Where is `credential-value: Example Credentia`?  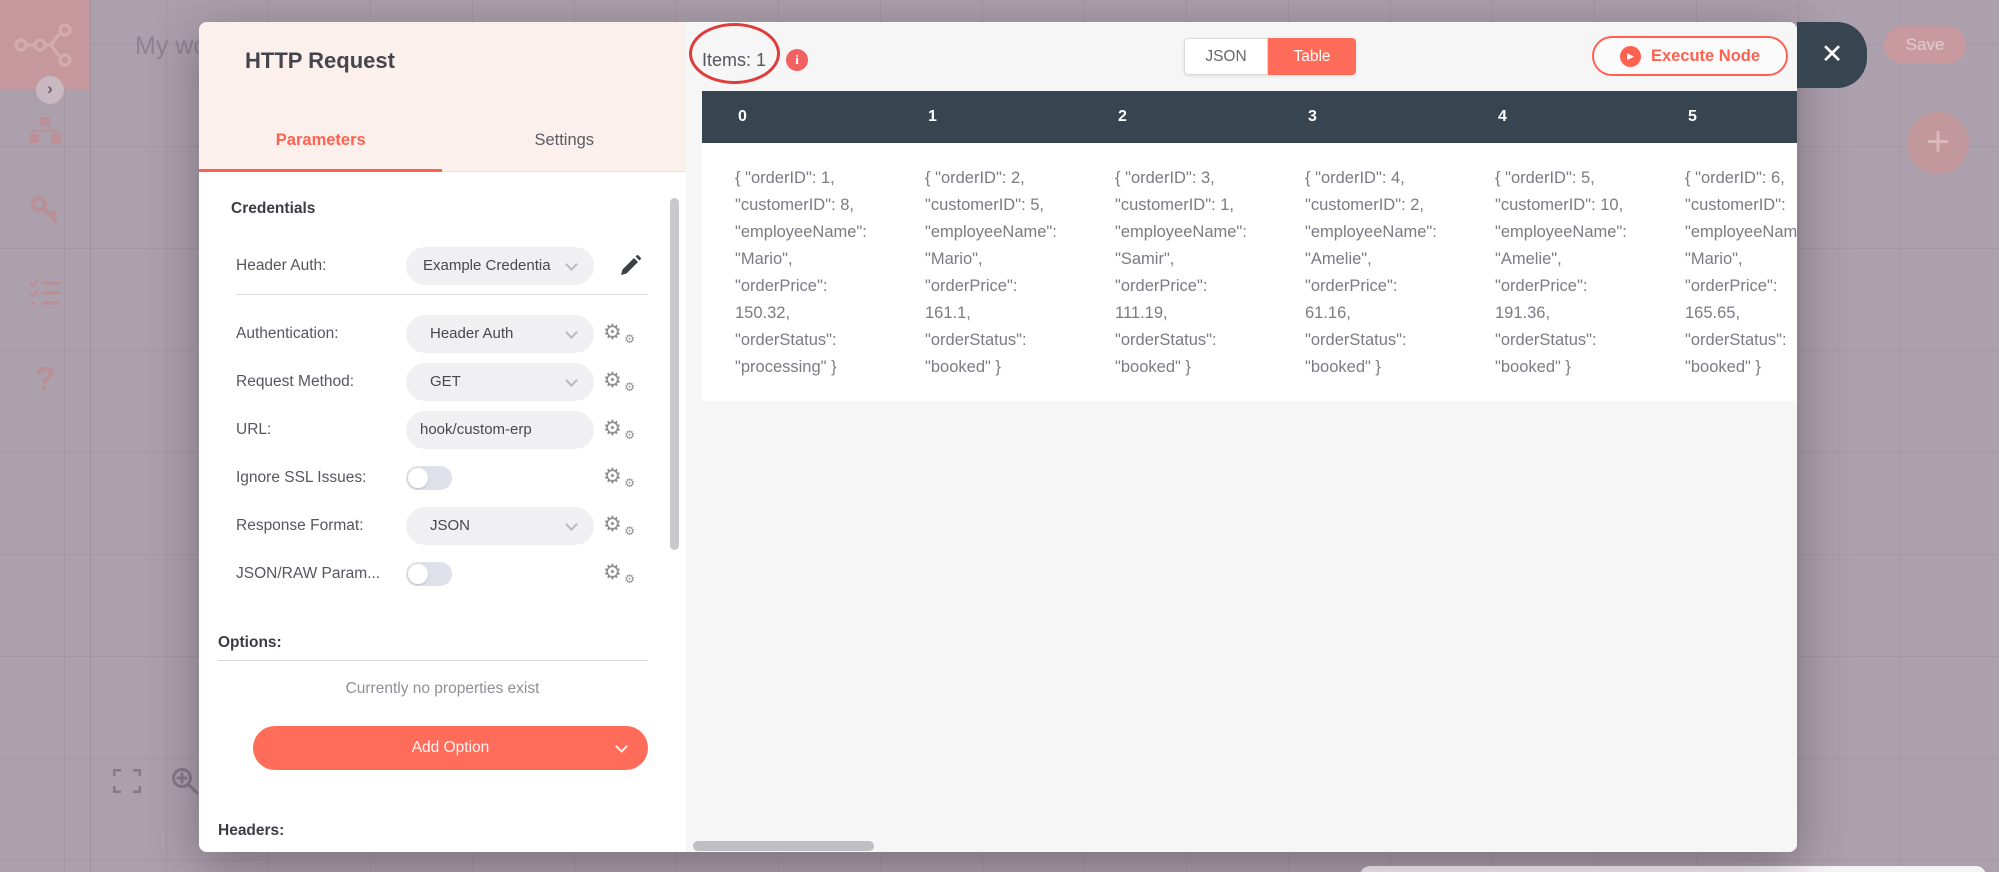
credential-value: Example Credentia is located at coordinates (487, 265).